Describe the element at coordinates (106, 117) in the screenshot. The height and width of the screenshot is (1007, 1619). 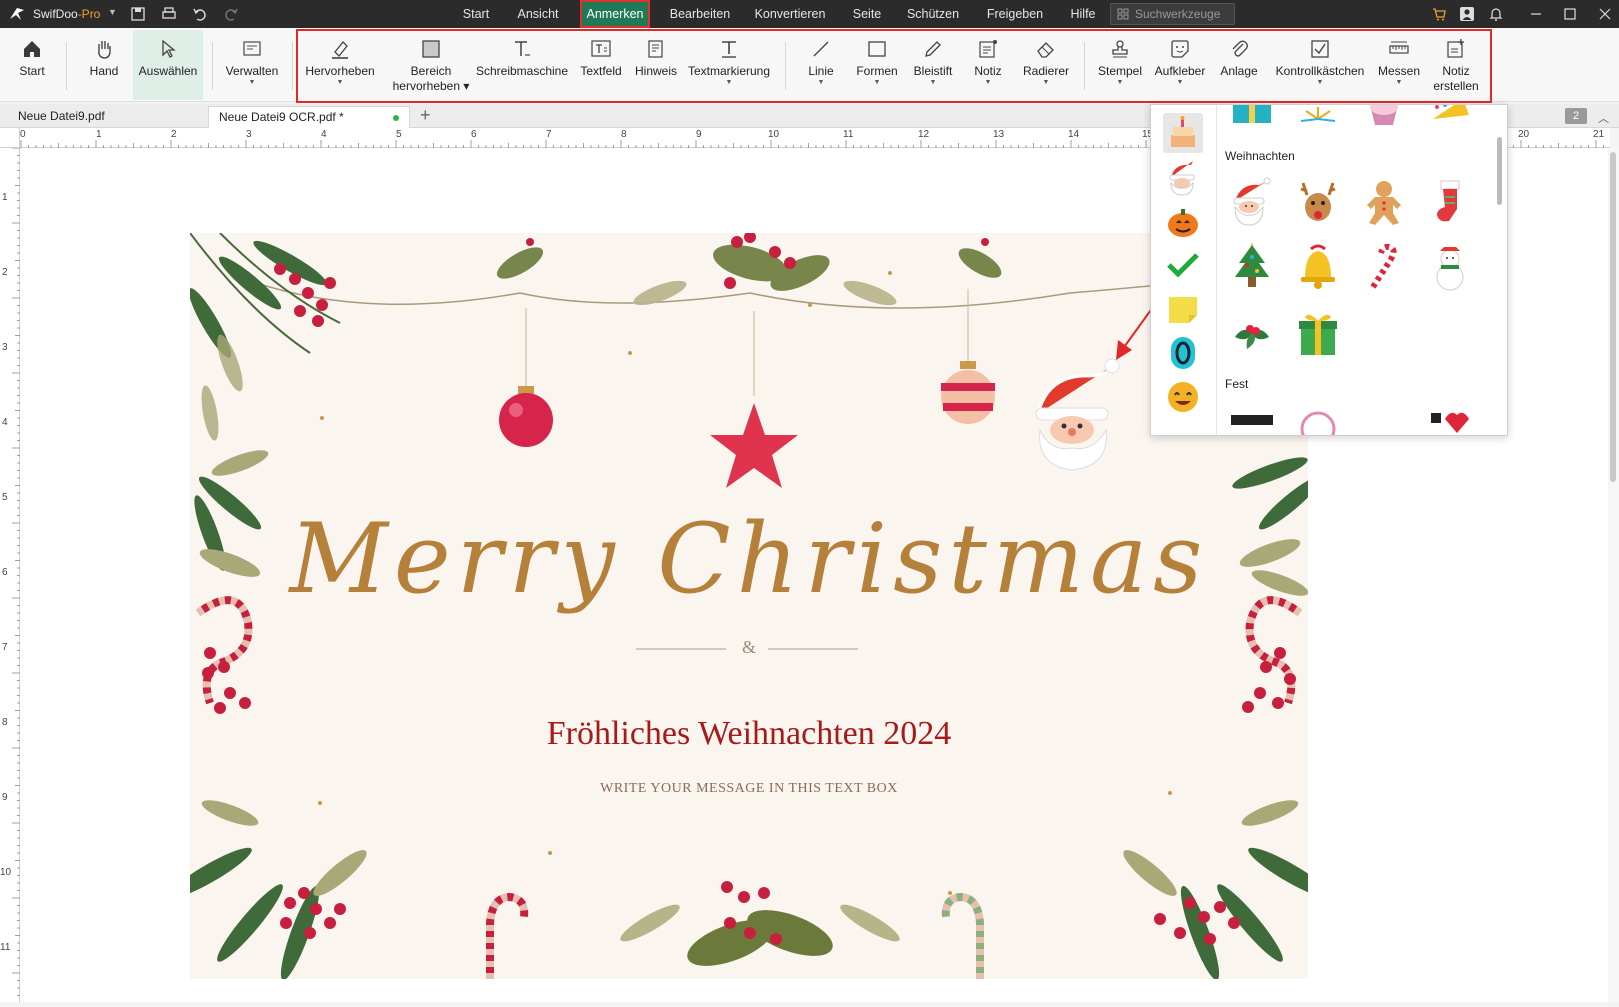
I see `tab-neue-datei9: Neue Datei9.pdf` at that location.